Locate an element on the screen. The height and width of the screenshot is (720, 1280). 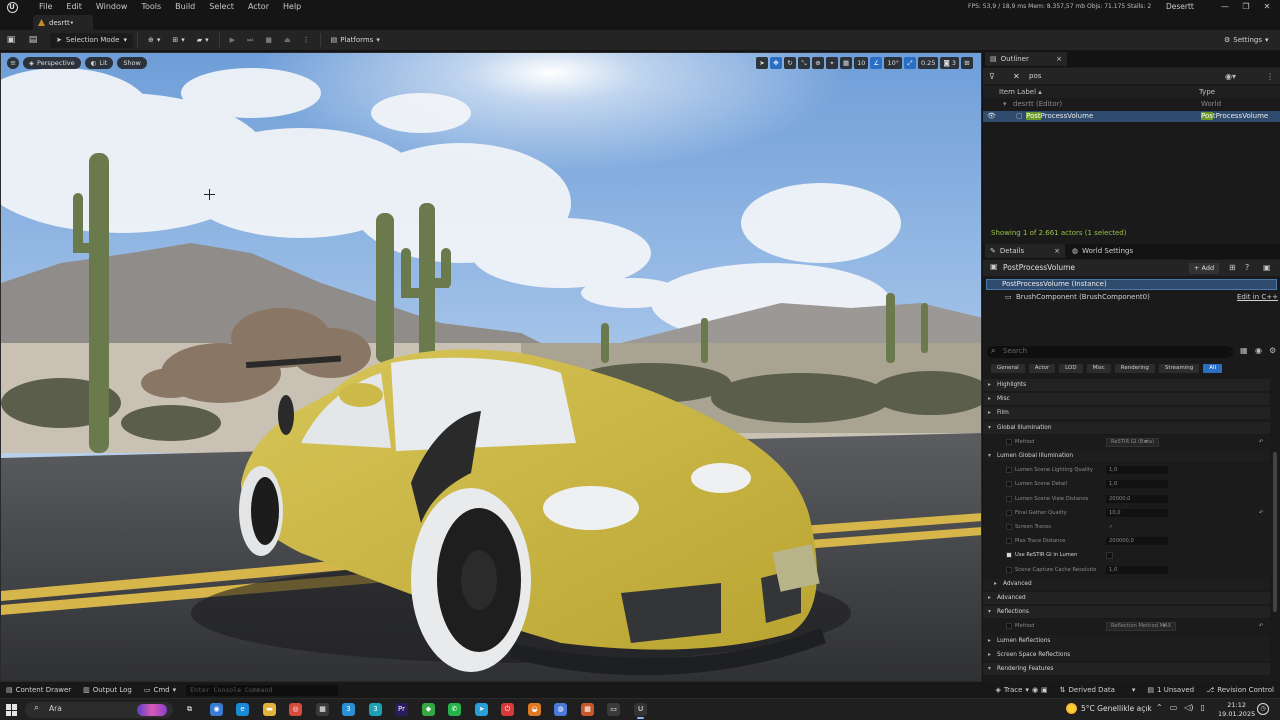
menu-item-window: Window is located at coordinates (112, 7).